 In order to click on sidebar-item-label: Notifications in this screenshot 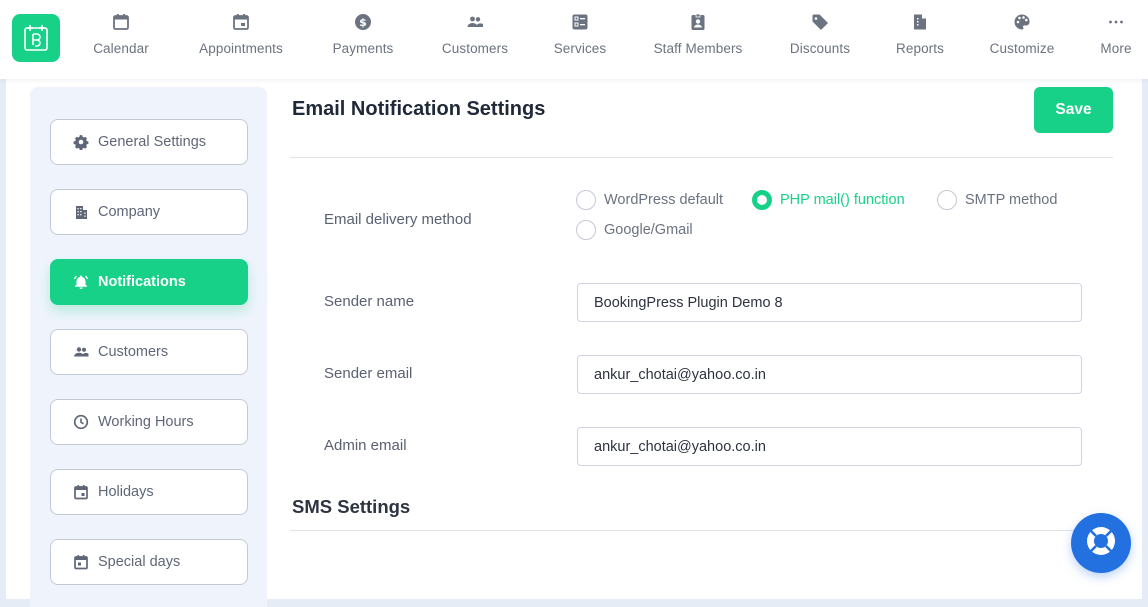, I will do `click(142, 282)`.